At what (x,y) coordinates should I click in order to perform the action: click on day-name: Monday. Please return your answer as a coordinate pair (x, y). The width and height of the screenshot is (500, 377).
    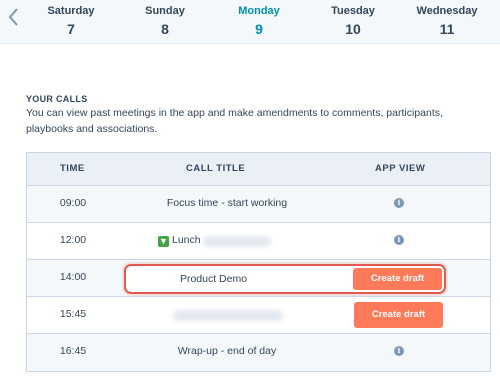
    Looking at the image, I should click on (259, 11).